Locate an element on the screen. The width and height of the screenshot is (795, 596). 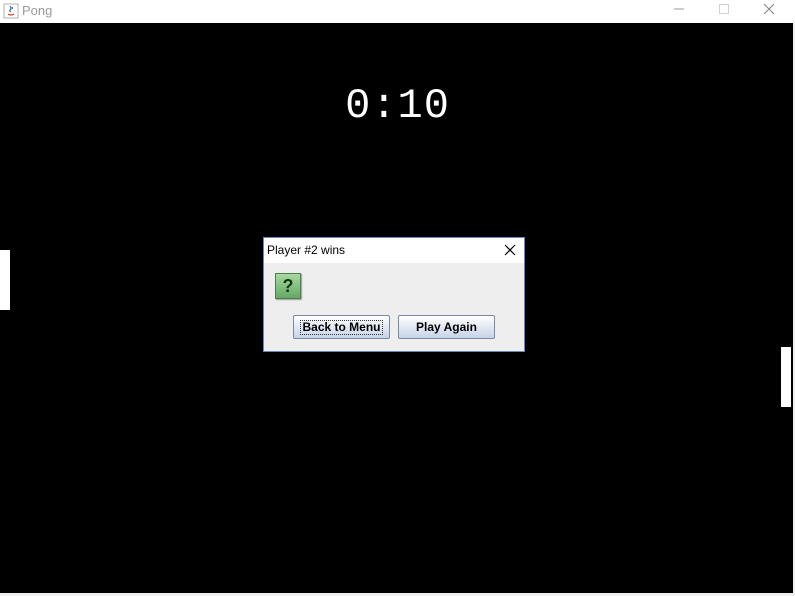
right-paddle is located at coordinates (786, 377).